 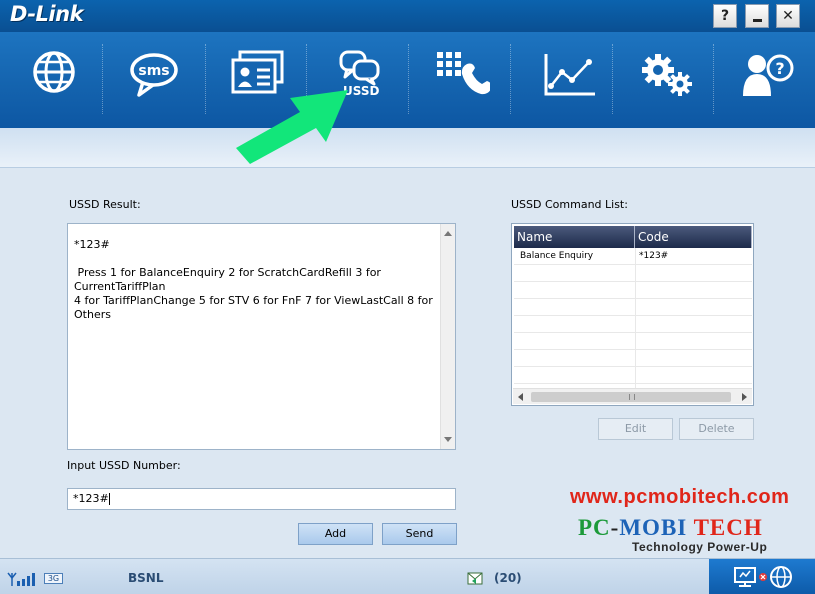 I want to click on ussd-number-input: *123#, so click(x=261, y=499).